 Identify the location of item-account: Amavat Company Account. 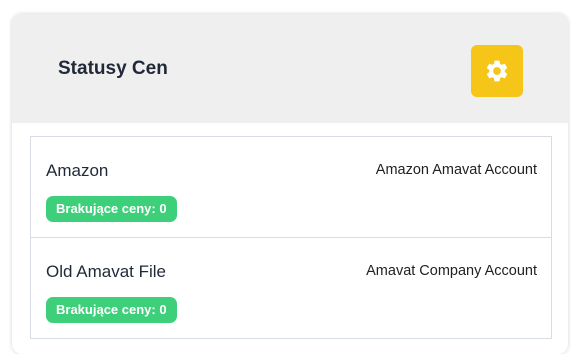
(451, 271).